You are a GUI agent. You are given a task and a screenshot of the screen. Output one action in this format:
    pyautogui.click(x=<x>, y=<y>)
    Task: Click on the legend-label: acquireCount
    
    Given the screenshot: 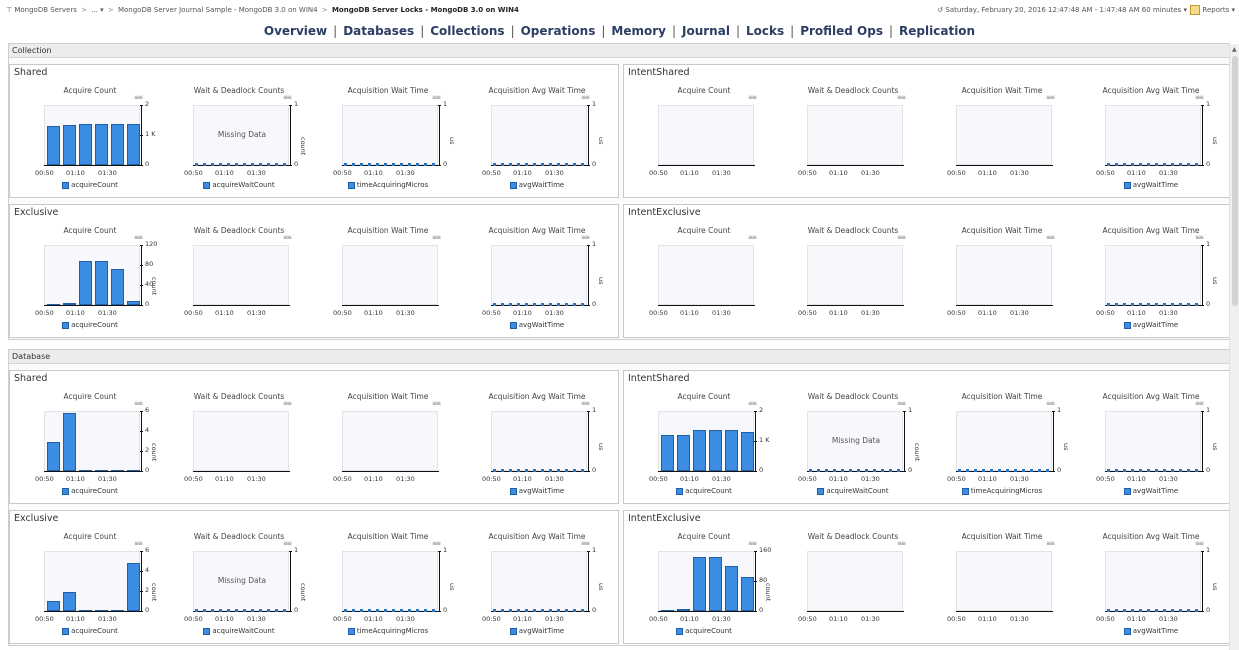 What is the action you would take?
    pyautogui.click(x=94, y=631)
    